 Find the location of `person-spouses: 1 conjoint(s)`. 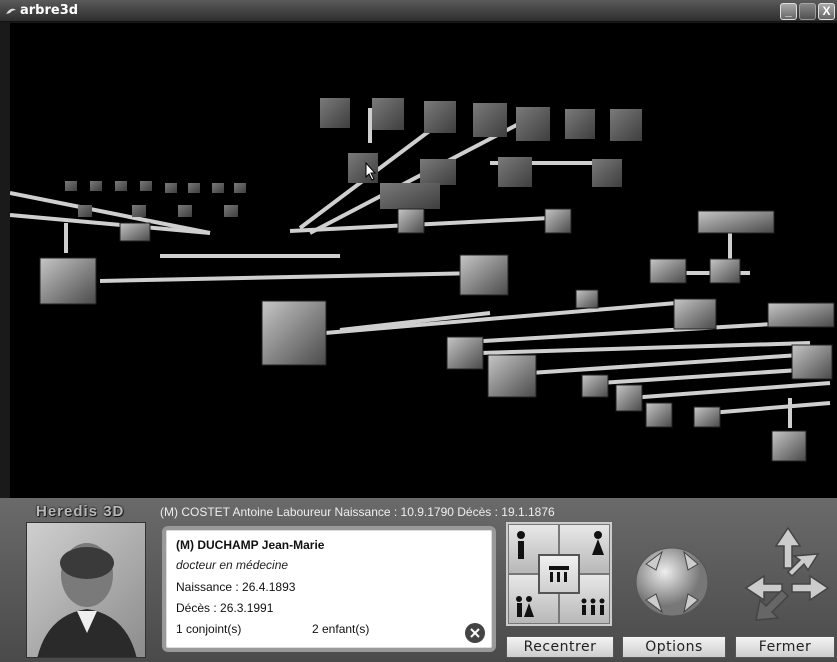

person-spouses: 1 conjoint(s) is located at coordinates (208, 629).